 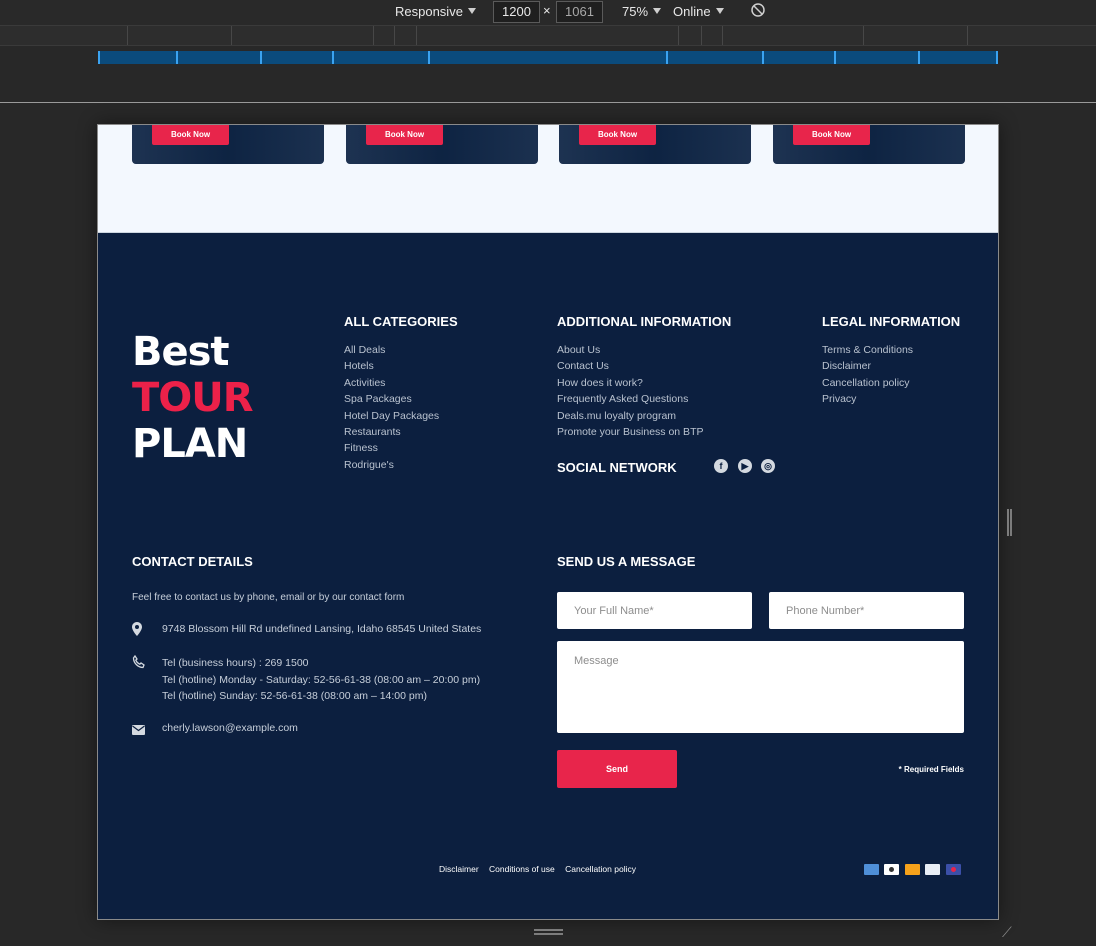 I want to click on categories-link: Rodrigue's, so click(x=391, y=465).